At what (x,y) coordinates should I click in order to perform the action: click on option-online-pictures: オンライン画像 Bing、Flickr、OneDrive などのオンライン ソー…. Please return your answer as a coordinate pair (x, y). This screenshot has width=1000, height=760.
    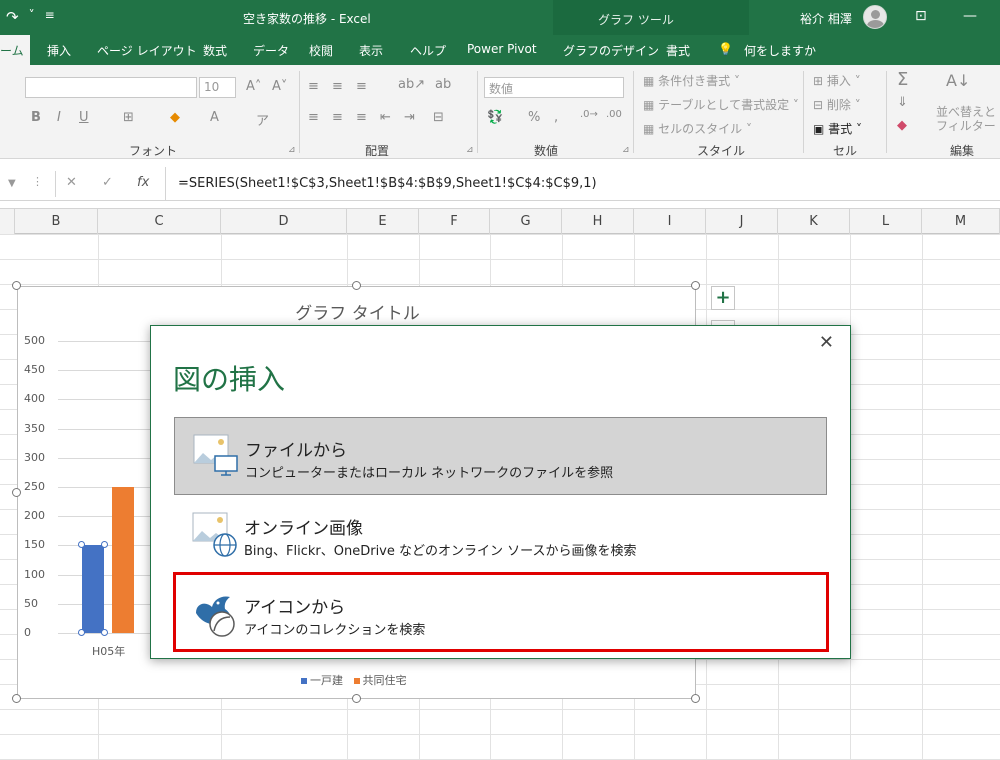
    Looking at the image, I should click on (500, 535).